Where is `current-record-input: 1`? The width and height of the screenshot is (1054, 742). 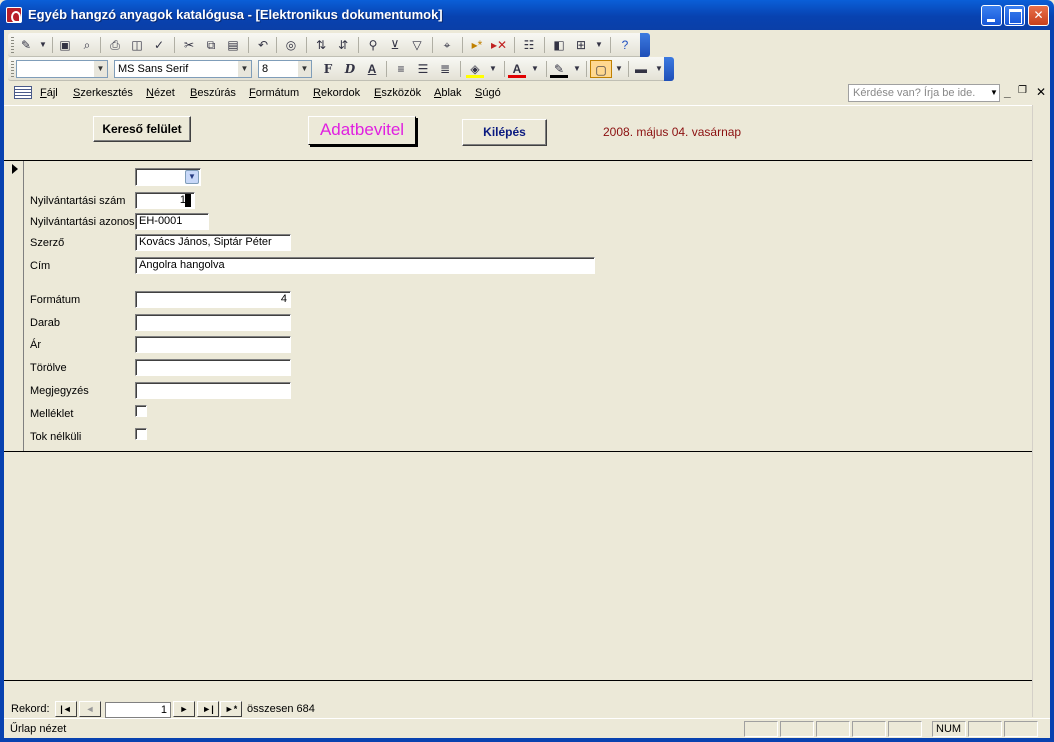 current-record-input: 1 is located at coordinates (138, 710).